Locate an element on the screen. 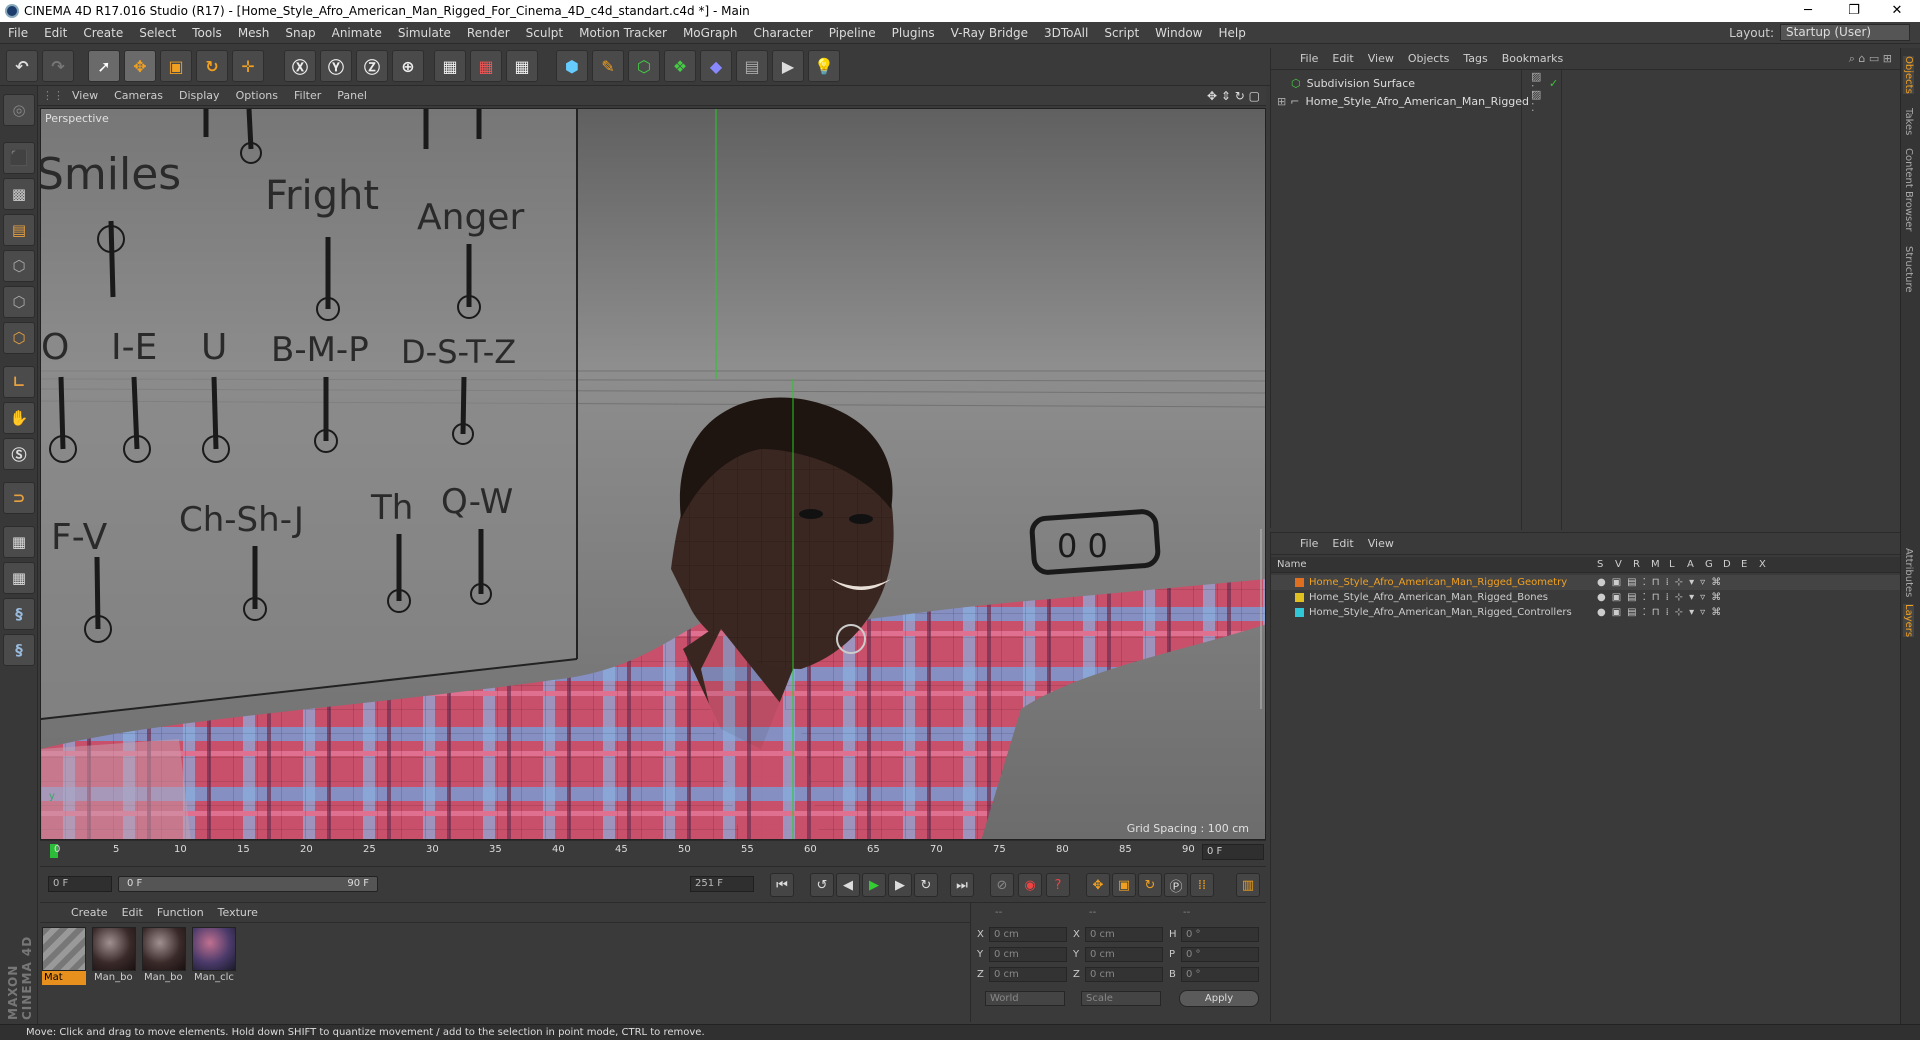  render-view-icon: ▦ is located at coordinates (450, 66).